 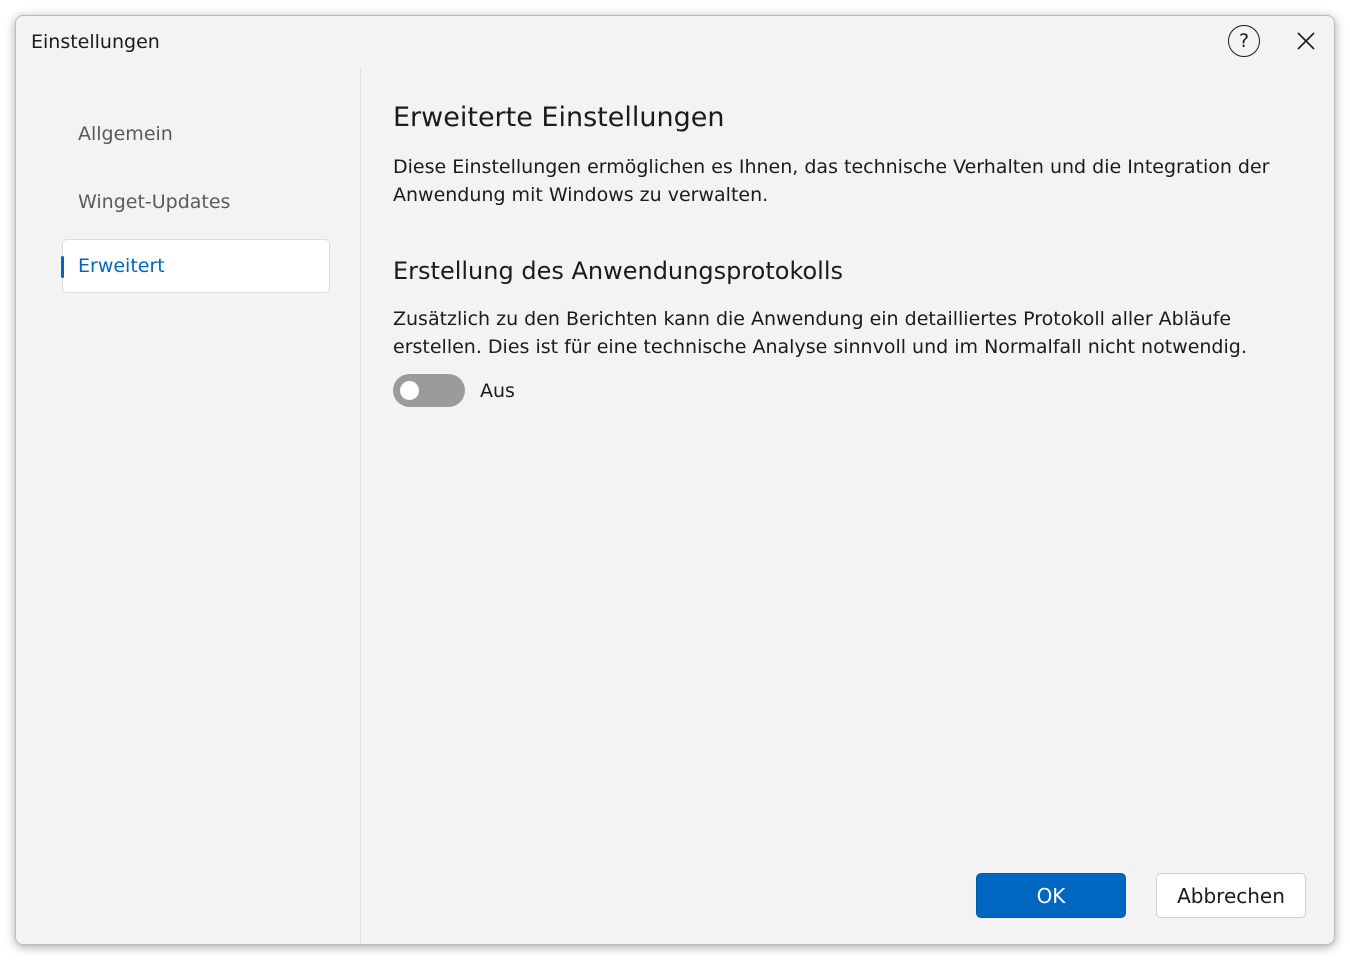 I want to click on window-title: Einstellungen, so click(x=95, y=42).